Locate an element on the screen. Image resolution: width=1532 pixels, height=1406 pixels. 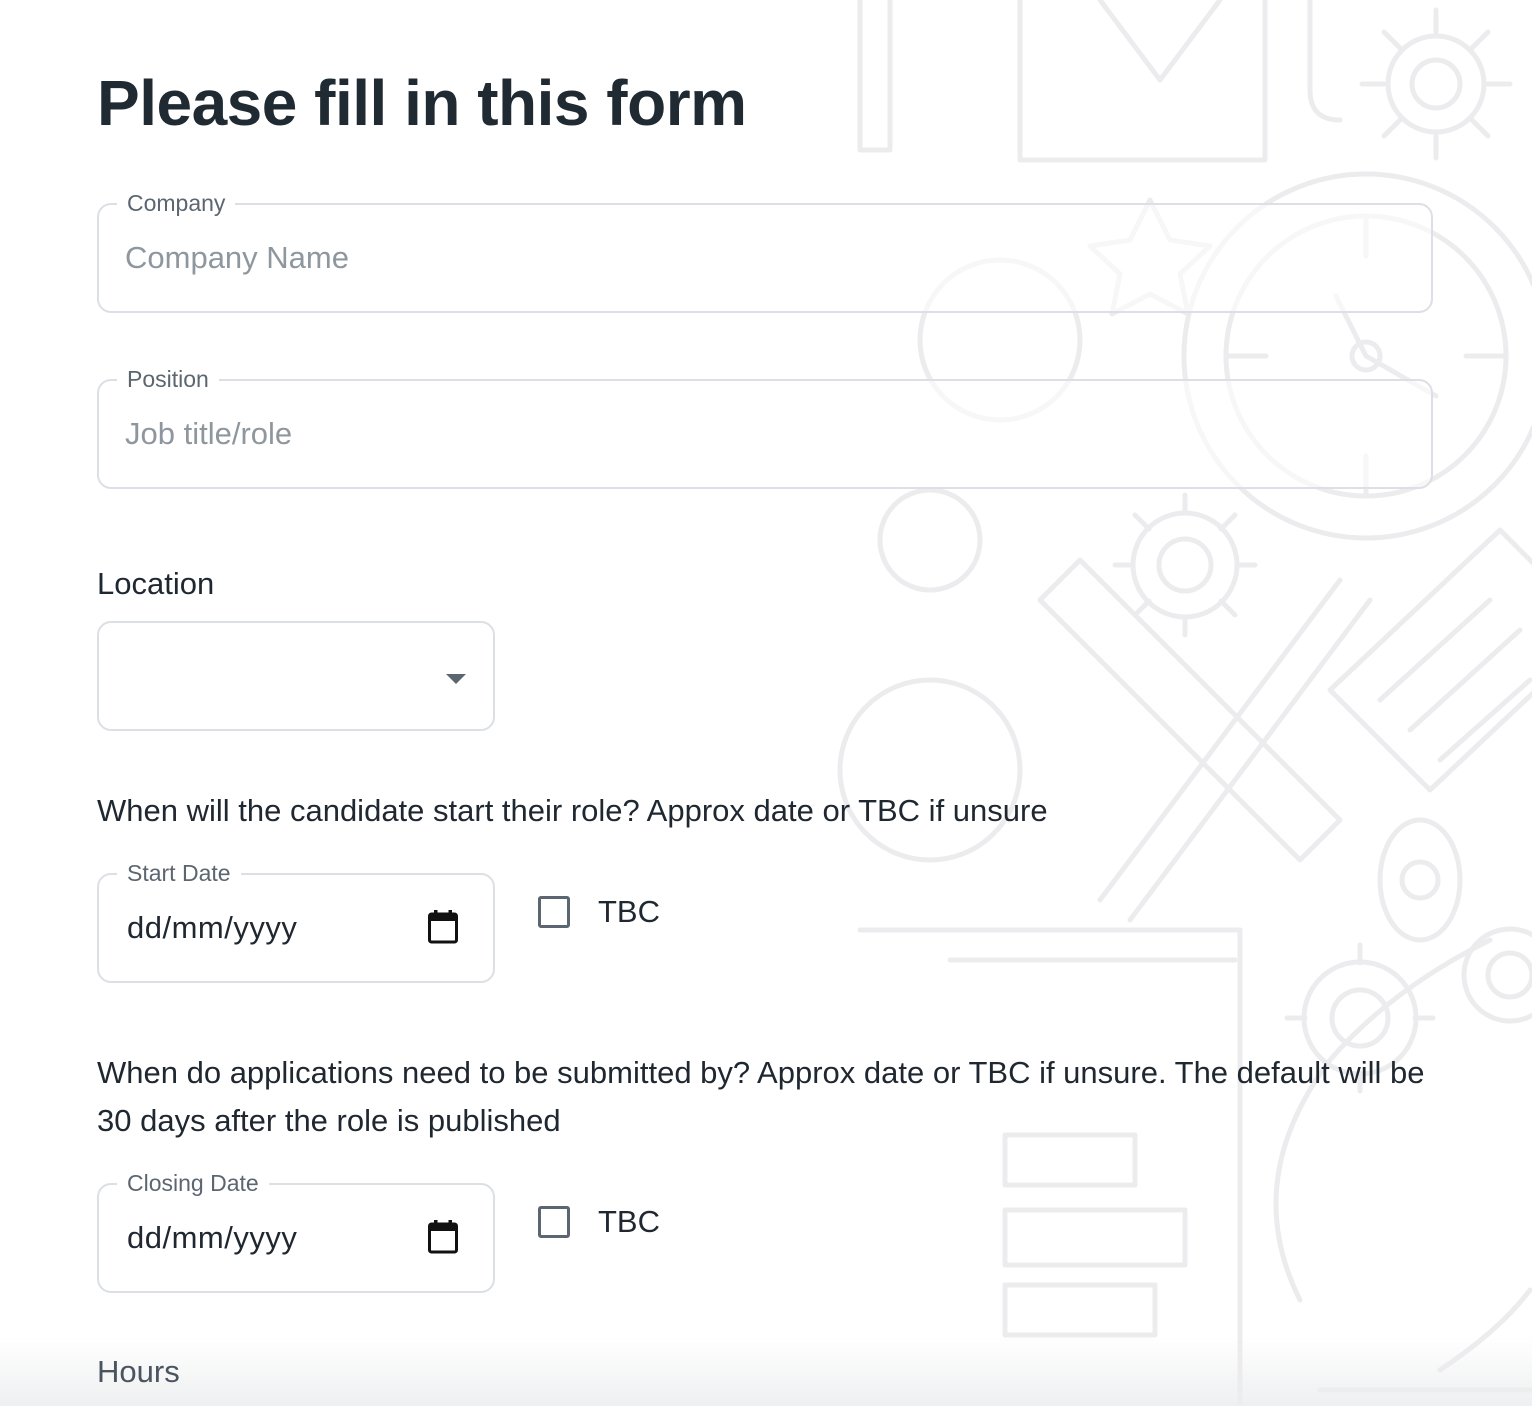
start-date-field: Start Date dd/mm/yyyy is located at coordinates (296, 921).